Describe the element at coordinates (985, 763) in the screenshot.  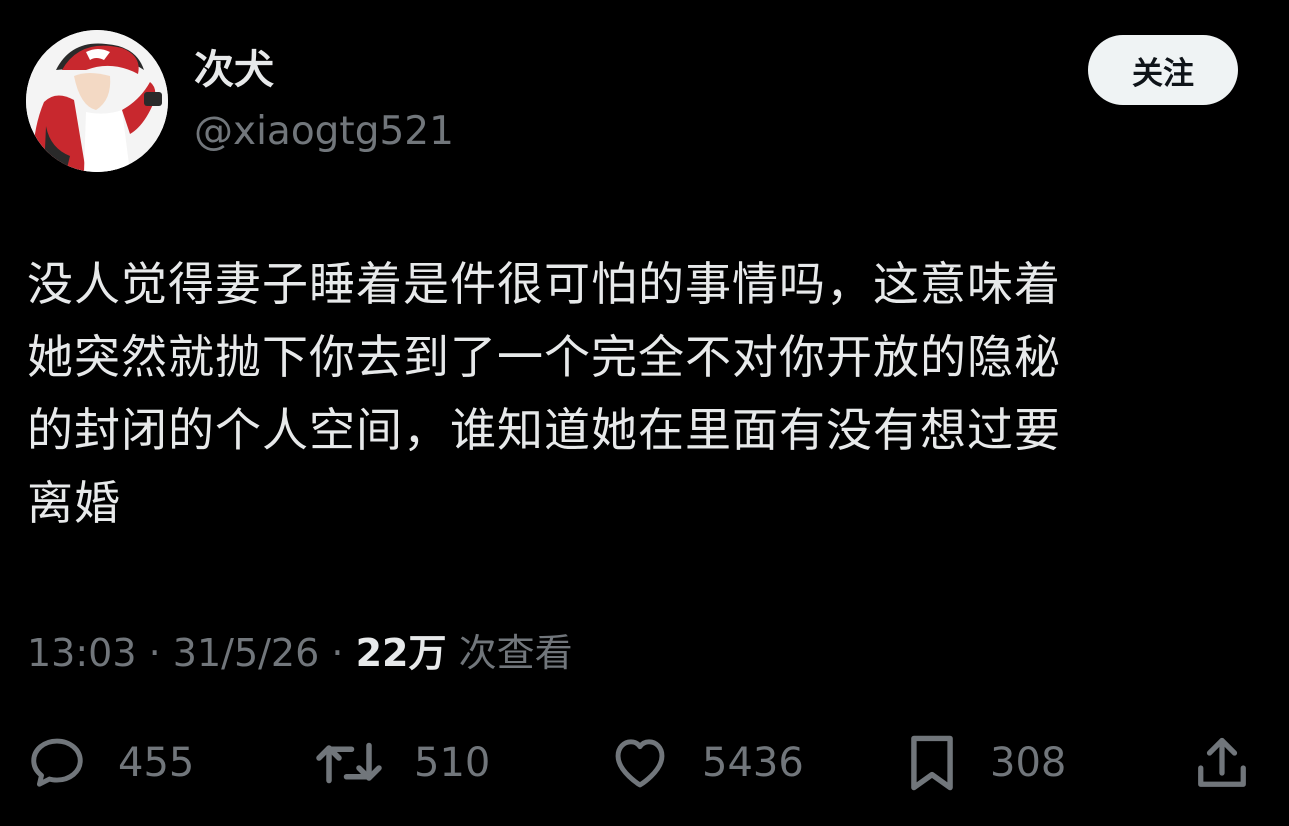
I see `bookmark-button: 308` at that location.